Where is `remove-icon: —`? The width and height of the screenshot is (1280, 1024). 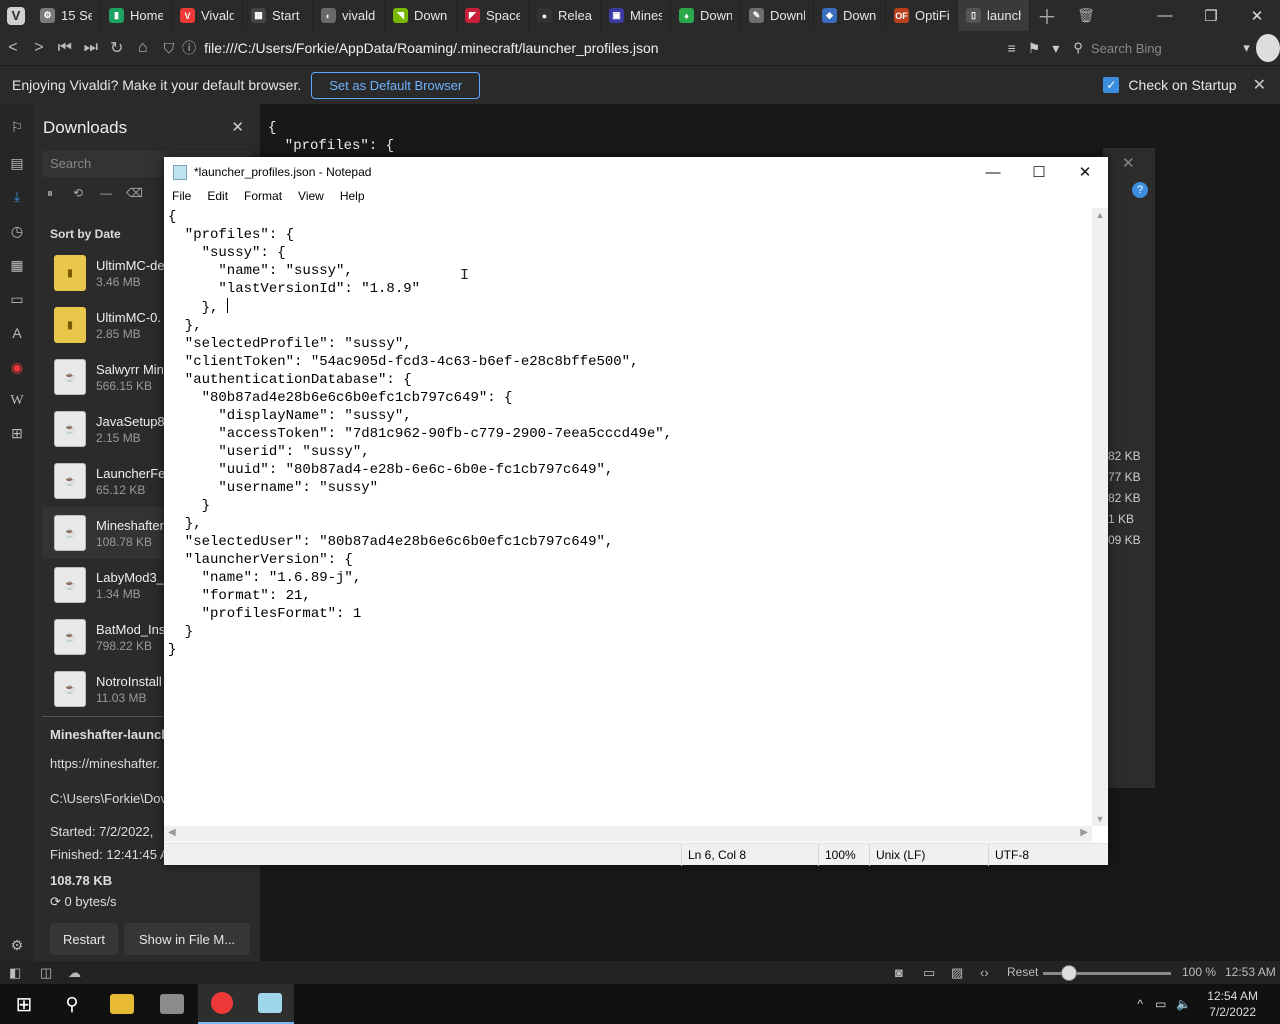 remove-icon: — is located at coordinates (106, 193).